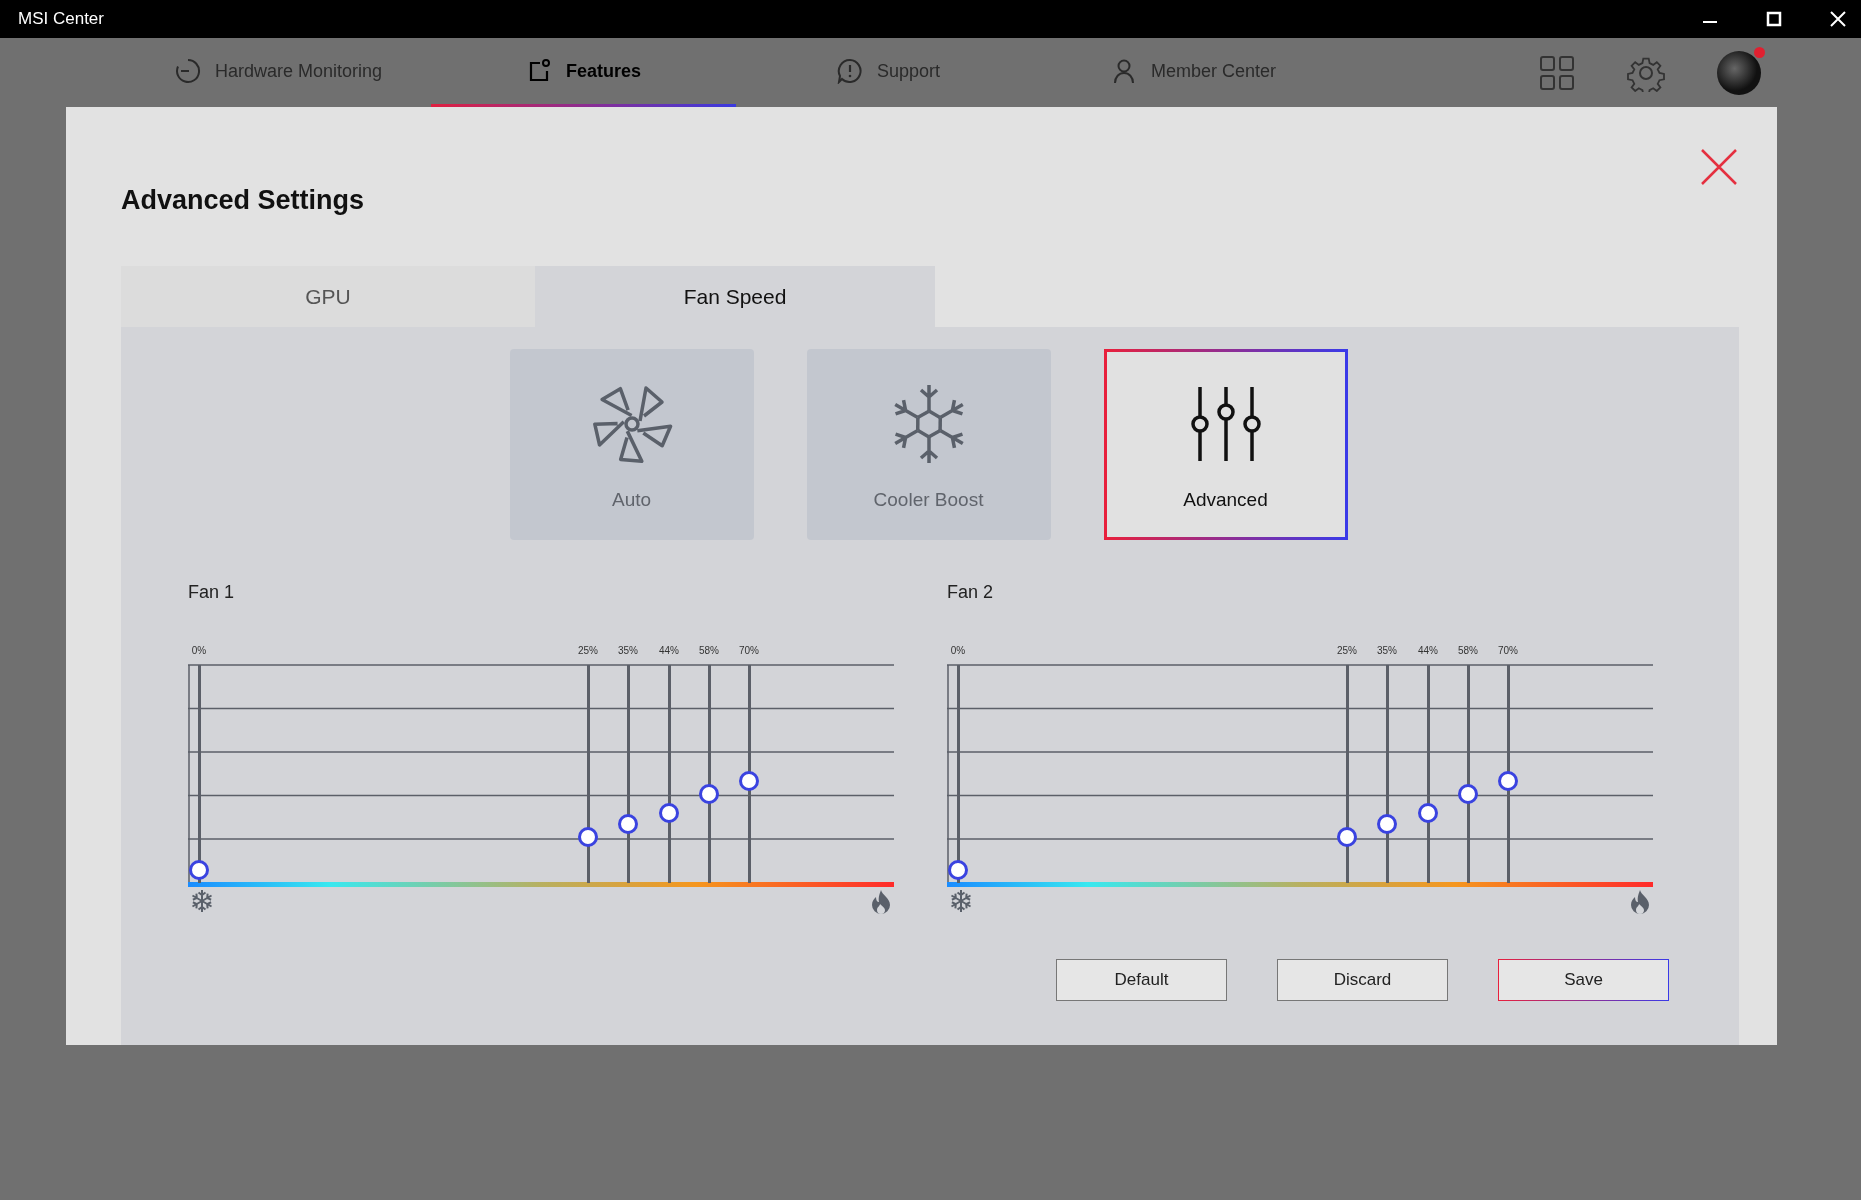 This screenshot has width=1861, height=1200. What do you see at coordinates (1193, 72) in the screenshot?
I see `nav-tab: Member Center` at bounding box center [1193, 72].